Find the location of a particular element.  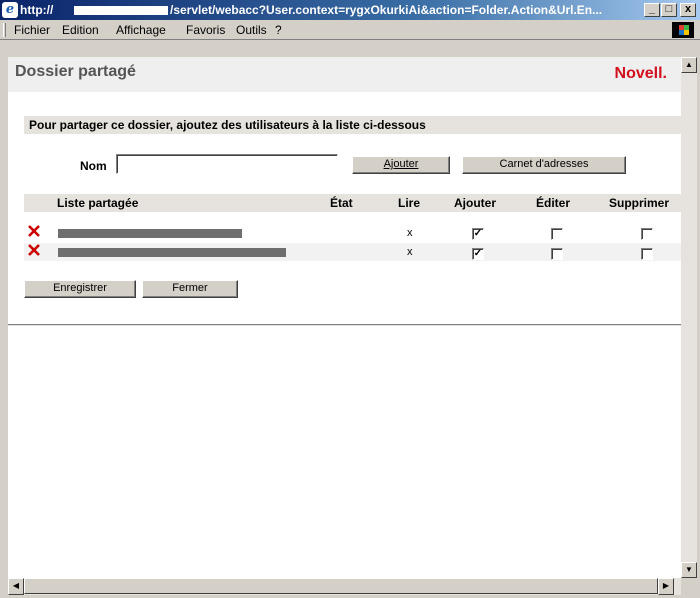

menu-grip is located at coordinates (4, 30).